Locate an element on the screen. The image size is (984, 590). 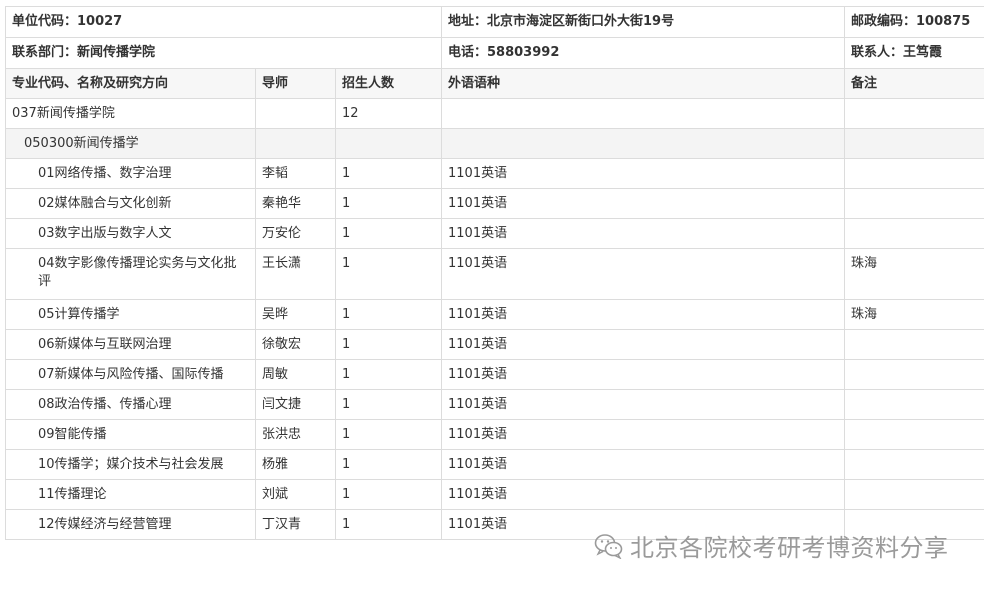
wechat-icon is located at coordinates (608, 546).